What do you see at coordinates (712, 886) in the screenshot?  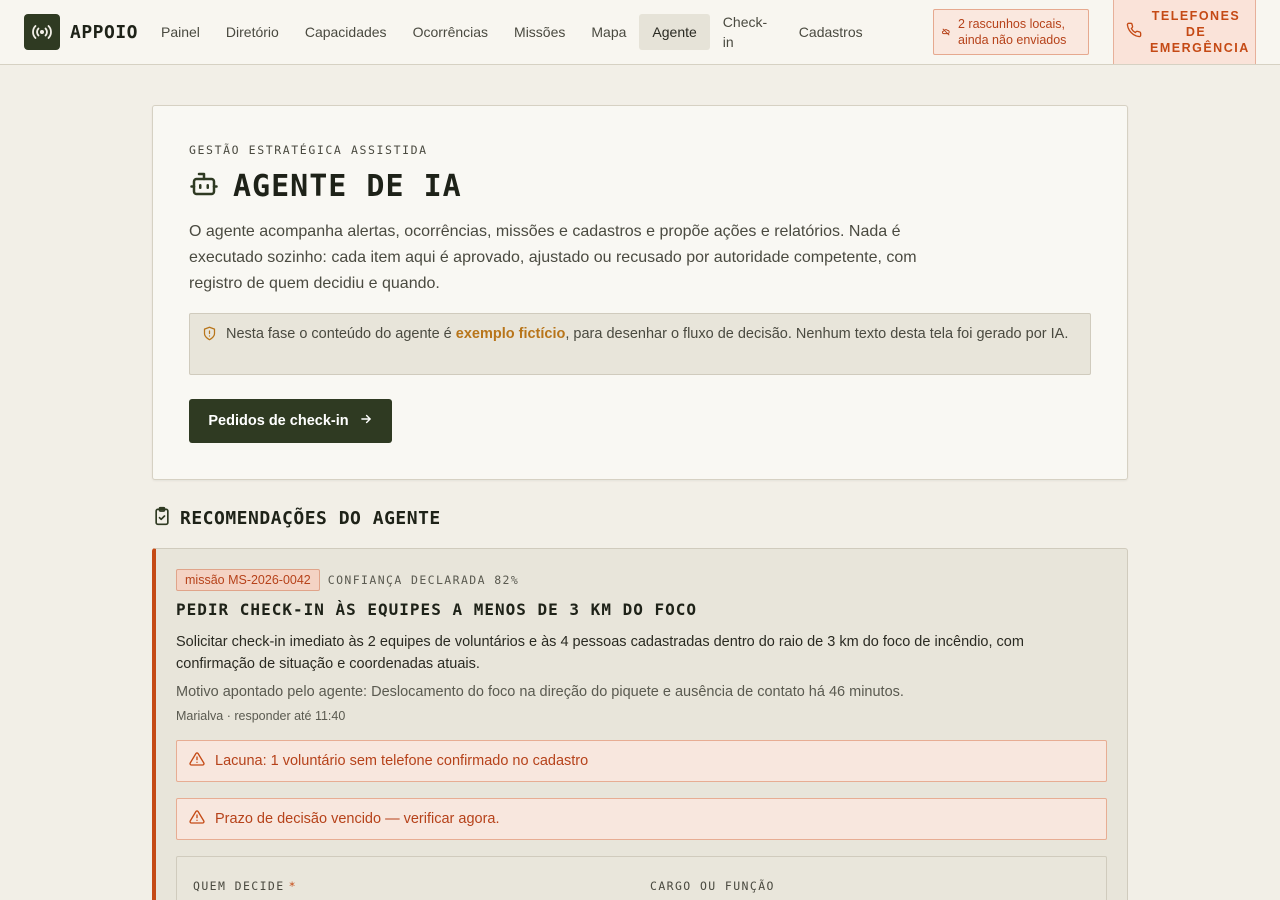 I see `role-field-label: CARGO OU FUNÇÃO` at bounding box center [712, 886].